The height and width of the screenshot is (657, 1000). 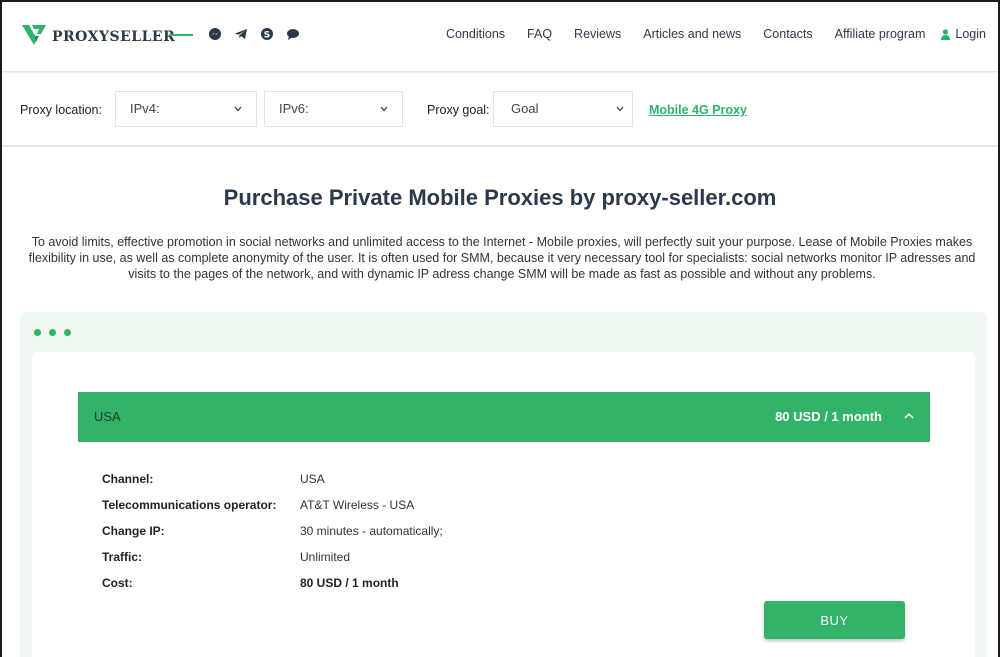 What do you see at coordinates (107, 416) in the screenshot?
I see `offer-country: USA` at bounding box center [107, 416].